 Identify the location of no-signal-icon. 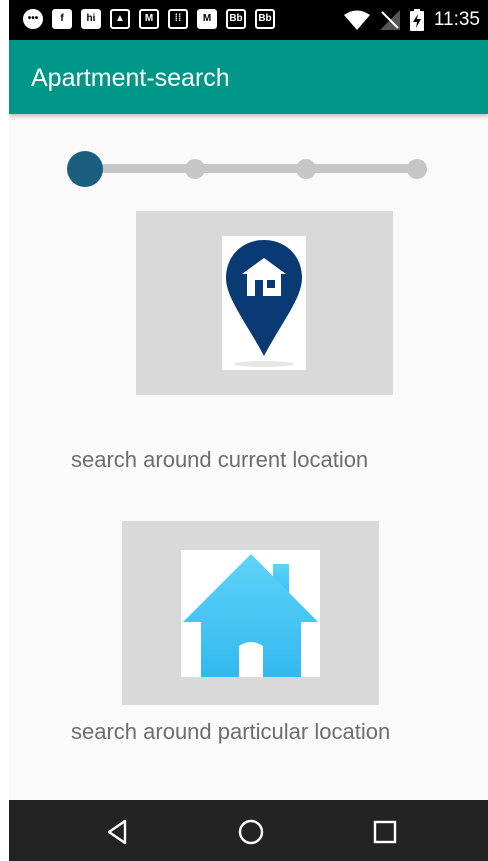
(389, 20).